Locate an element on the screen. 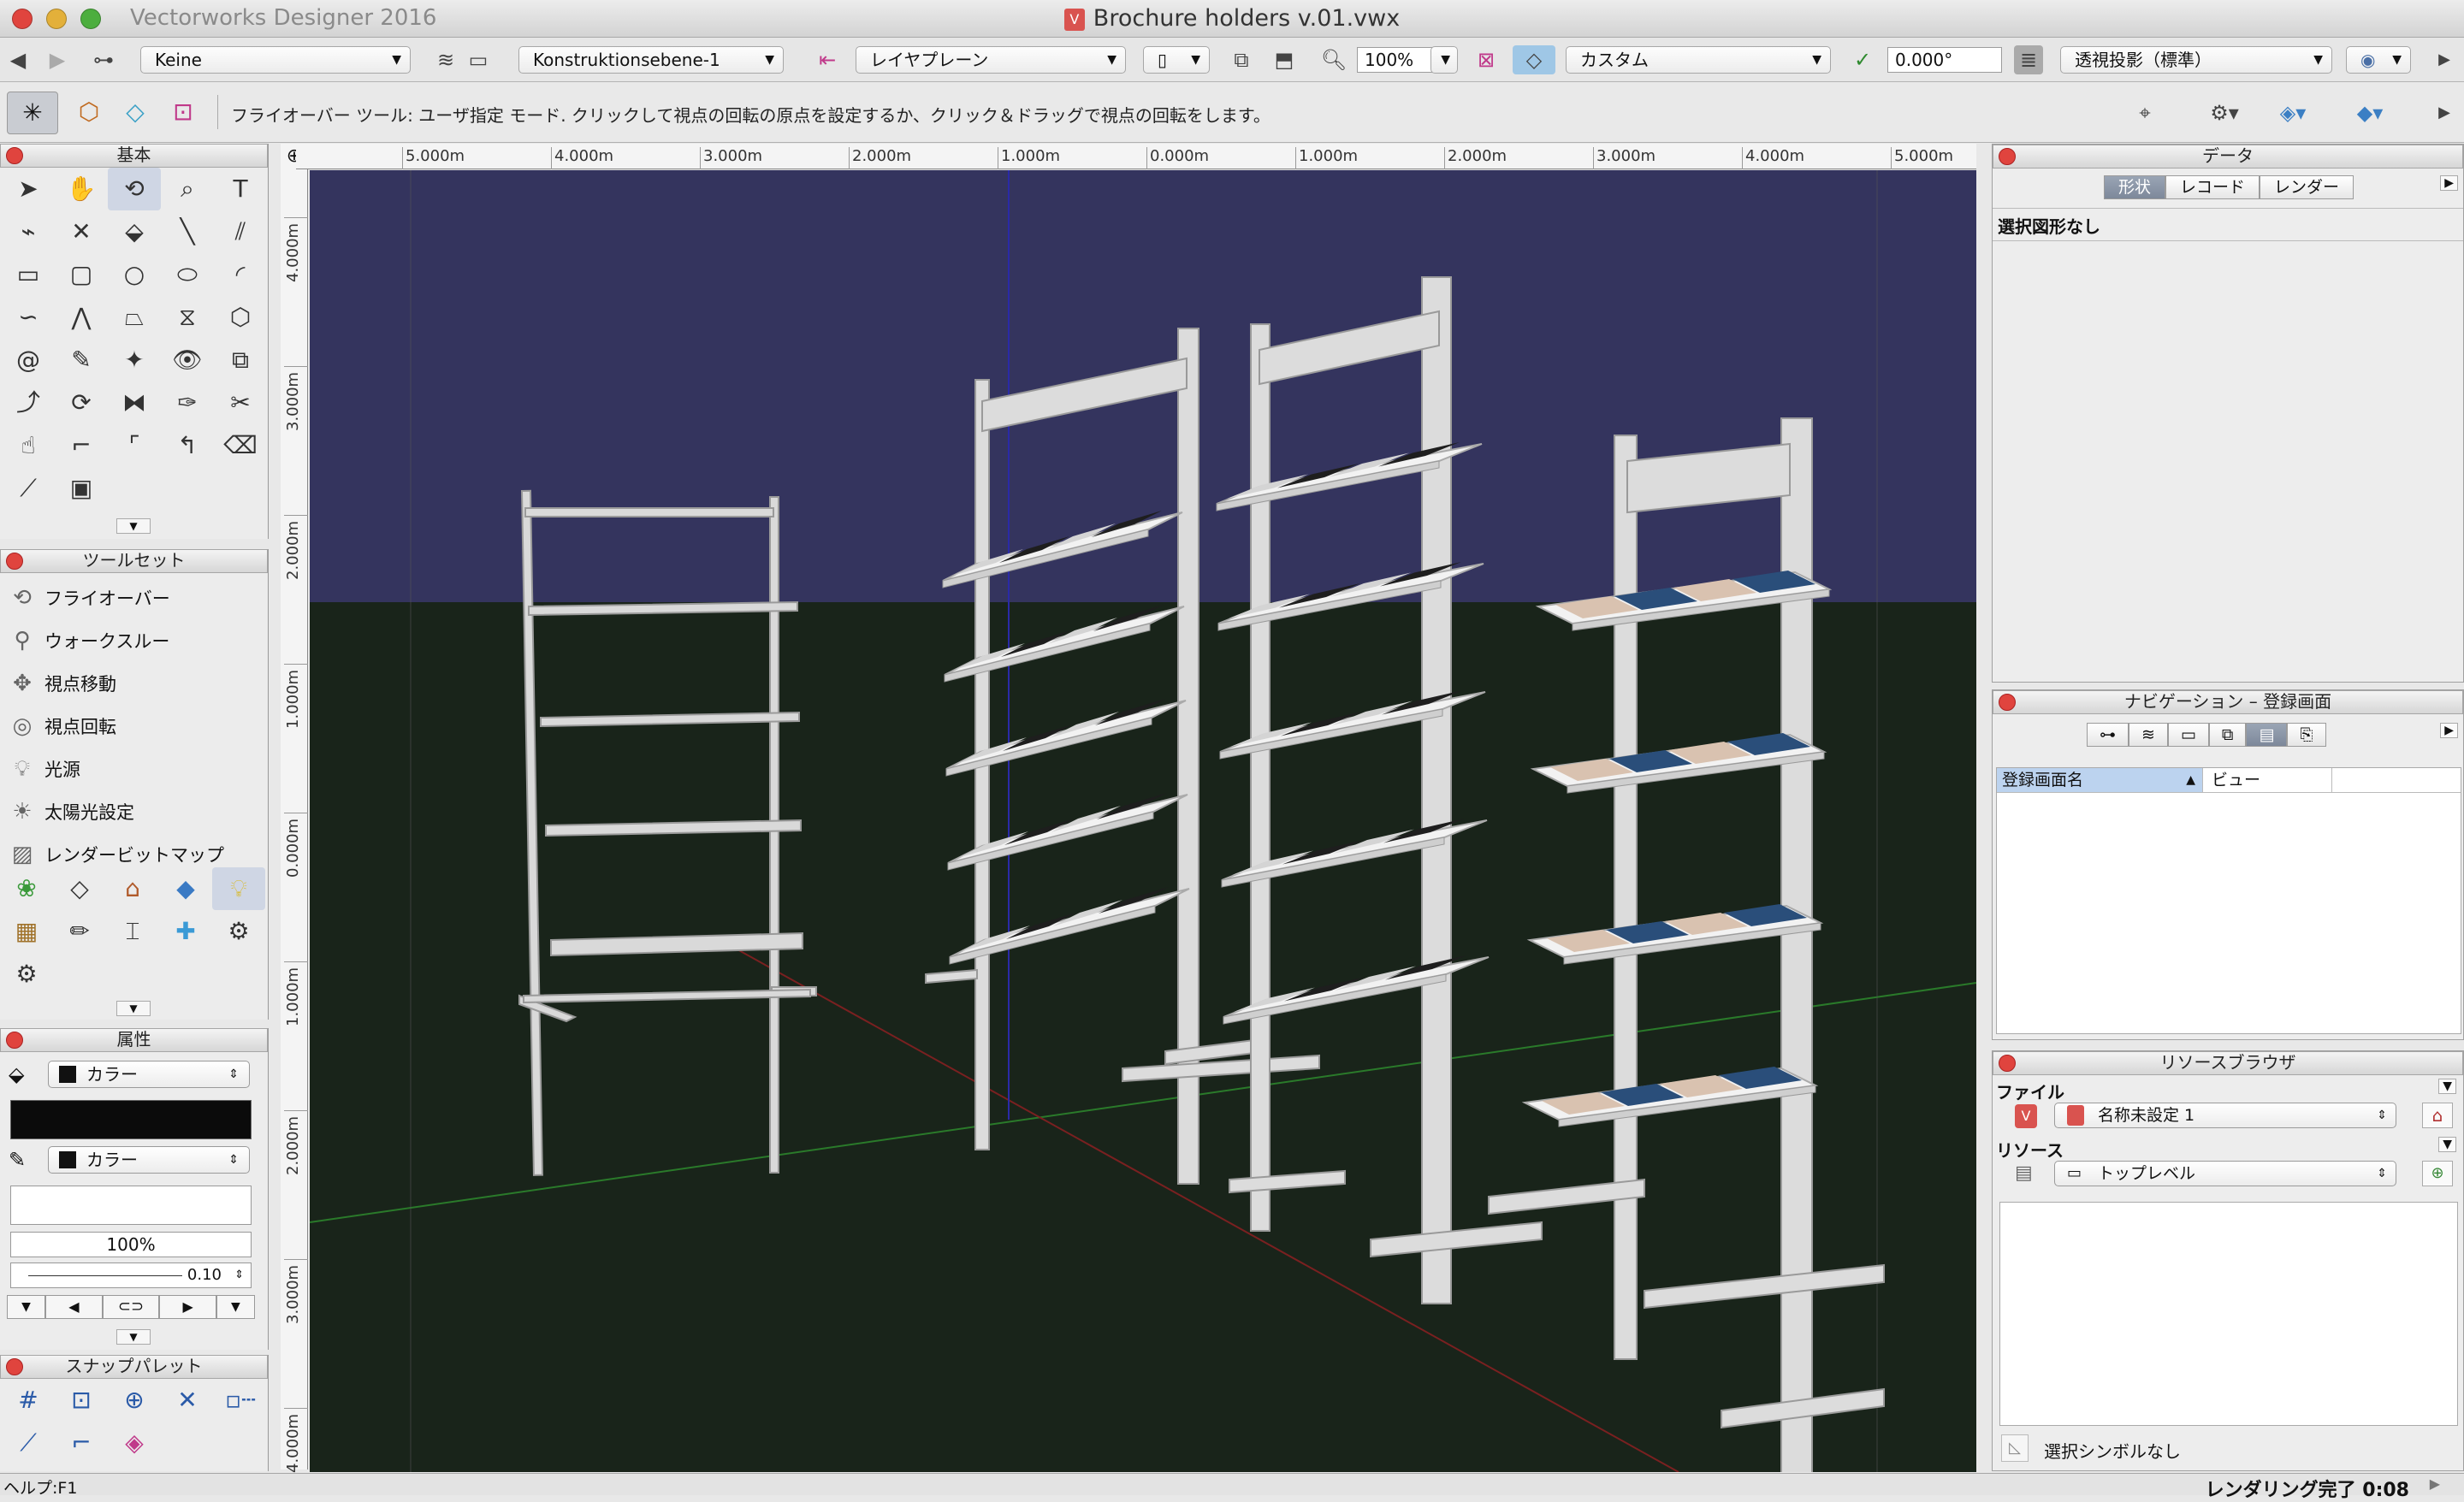 Image resolution: width=2464 pixels, height=1502 pixels. rectangle-tool-icon: ▭ is located at coordinates (28, 274).